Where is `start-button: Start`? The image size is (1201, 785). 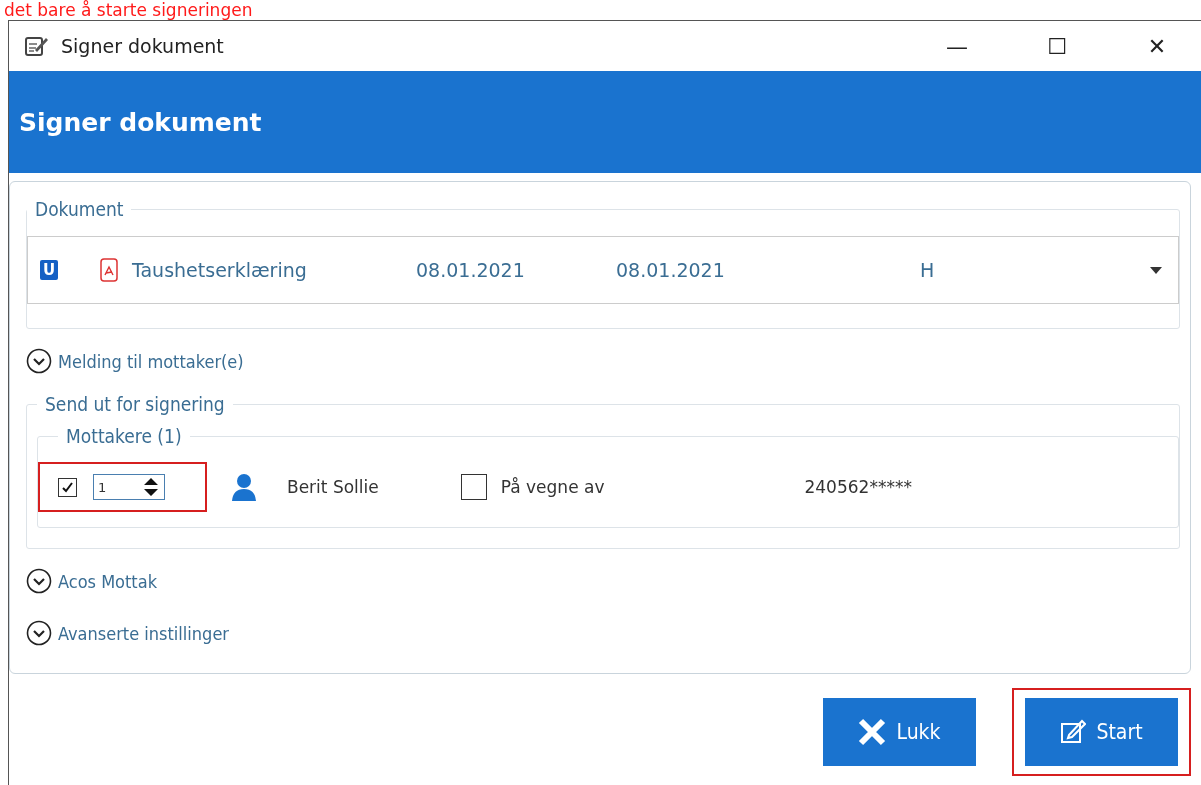 start-button: Start is located at coordinates (1101, 732).